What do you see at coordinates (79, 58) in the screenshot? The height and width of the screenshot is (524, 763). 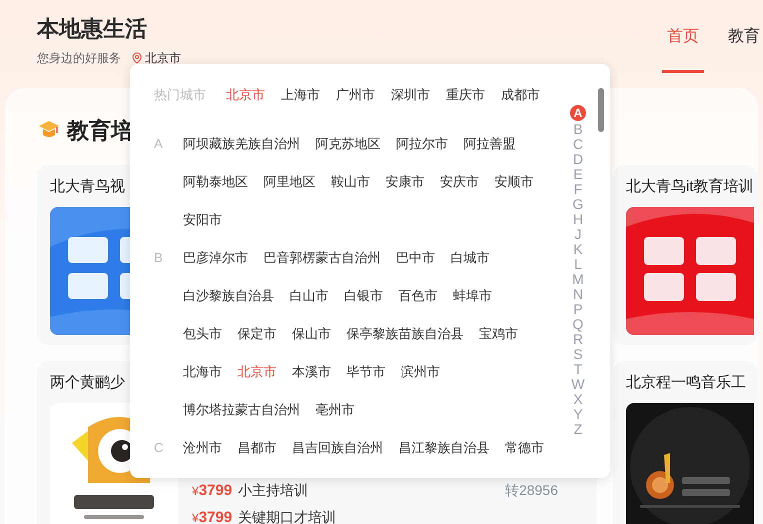 I see `slogan: 您身边的好服务` at bounding box center [79, 58].